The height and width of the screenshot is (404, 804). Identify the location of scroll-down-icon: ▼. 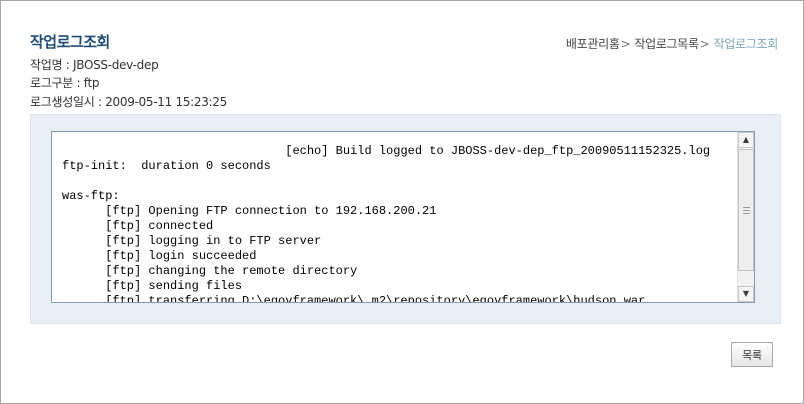
(746, 294).